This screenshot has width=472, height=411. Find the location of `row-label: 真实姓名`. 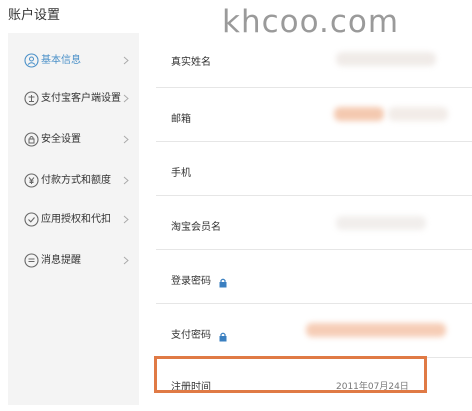

row-label: 真实姓名 is located at coordinates (191, 62).